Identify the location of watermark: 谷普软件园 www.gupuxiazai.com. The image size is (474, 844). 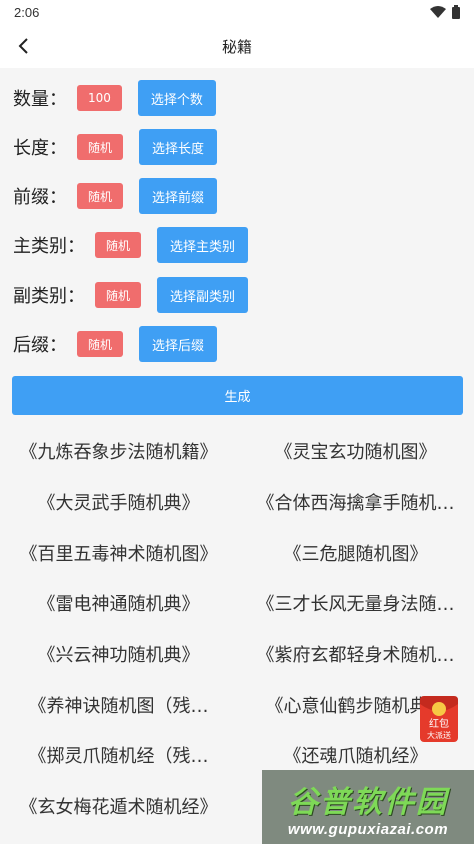
(368, 807).